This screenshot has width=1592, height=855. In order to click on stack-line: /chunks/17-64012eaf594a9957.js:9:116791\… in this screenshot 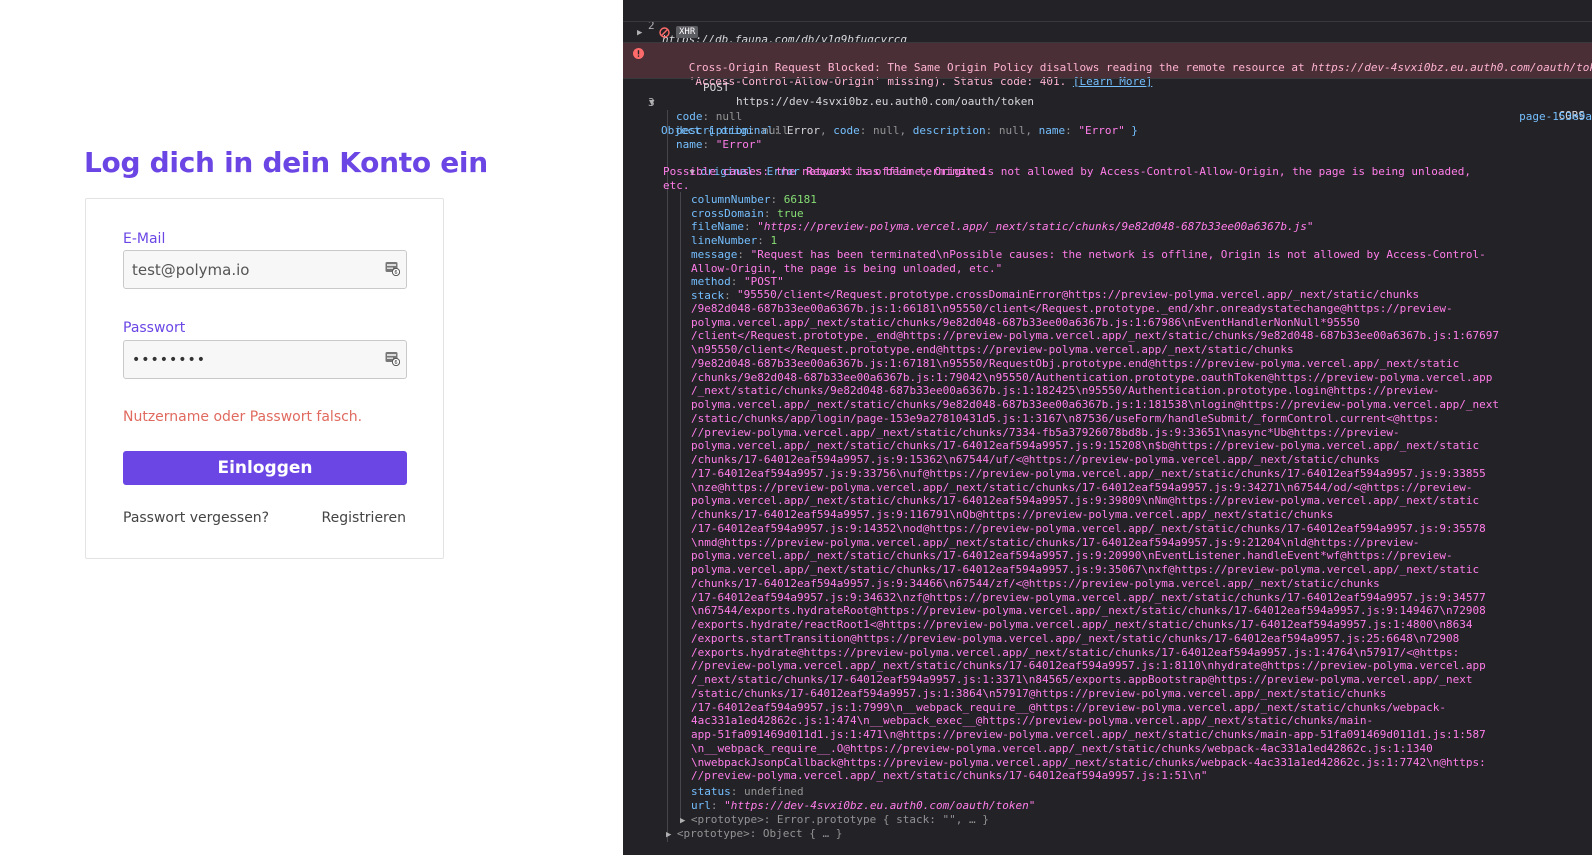, I will do `click(1012, 514)`.